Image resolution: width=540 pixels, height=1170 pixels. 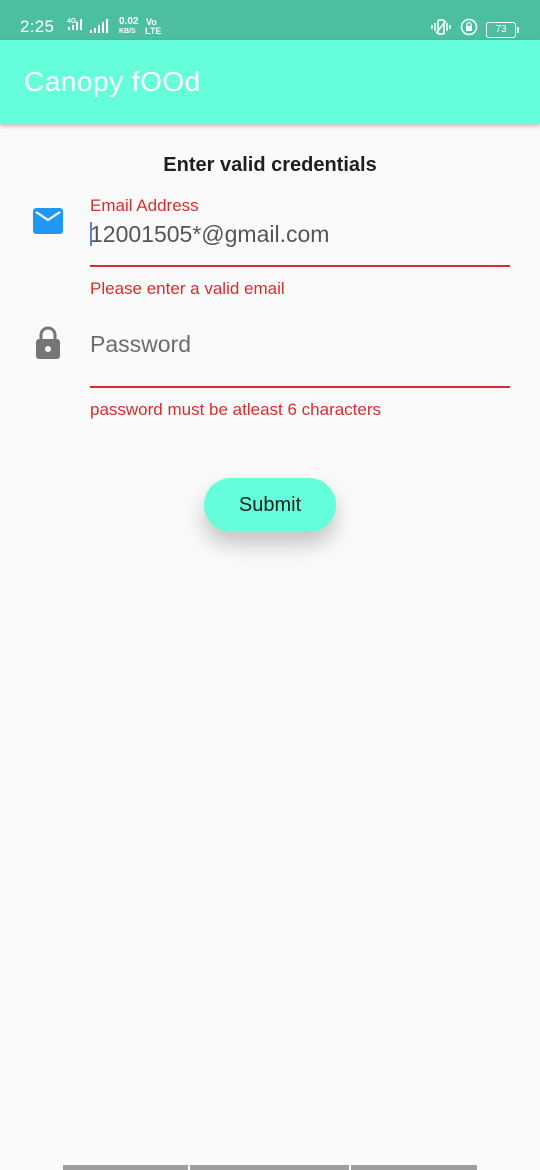 I want to click on volte-label: Vo, so click(x=151, y=22).